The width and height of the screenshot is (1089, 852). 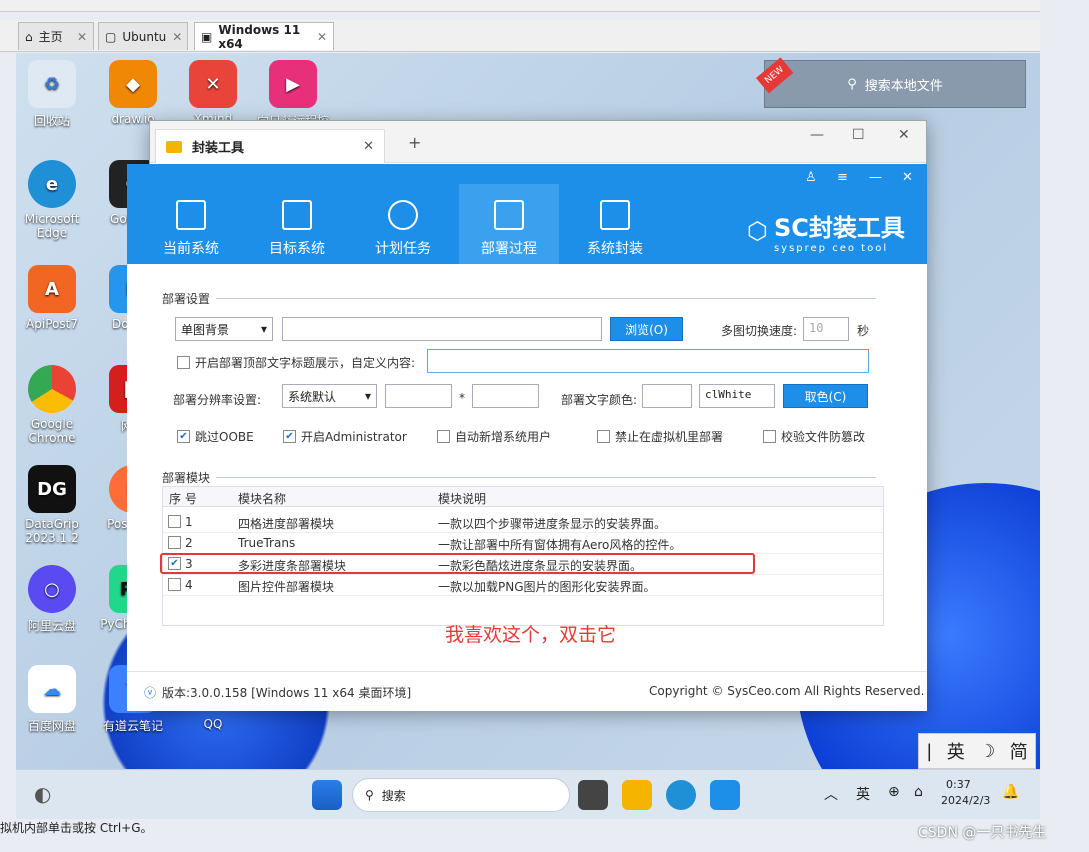 I want to click on aliyun-drive-icon: ○, so click(x=52, y=589).